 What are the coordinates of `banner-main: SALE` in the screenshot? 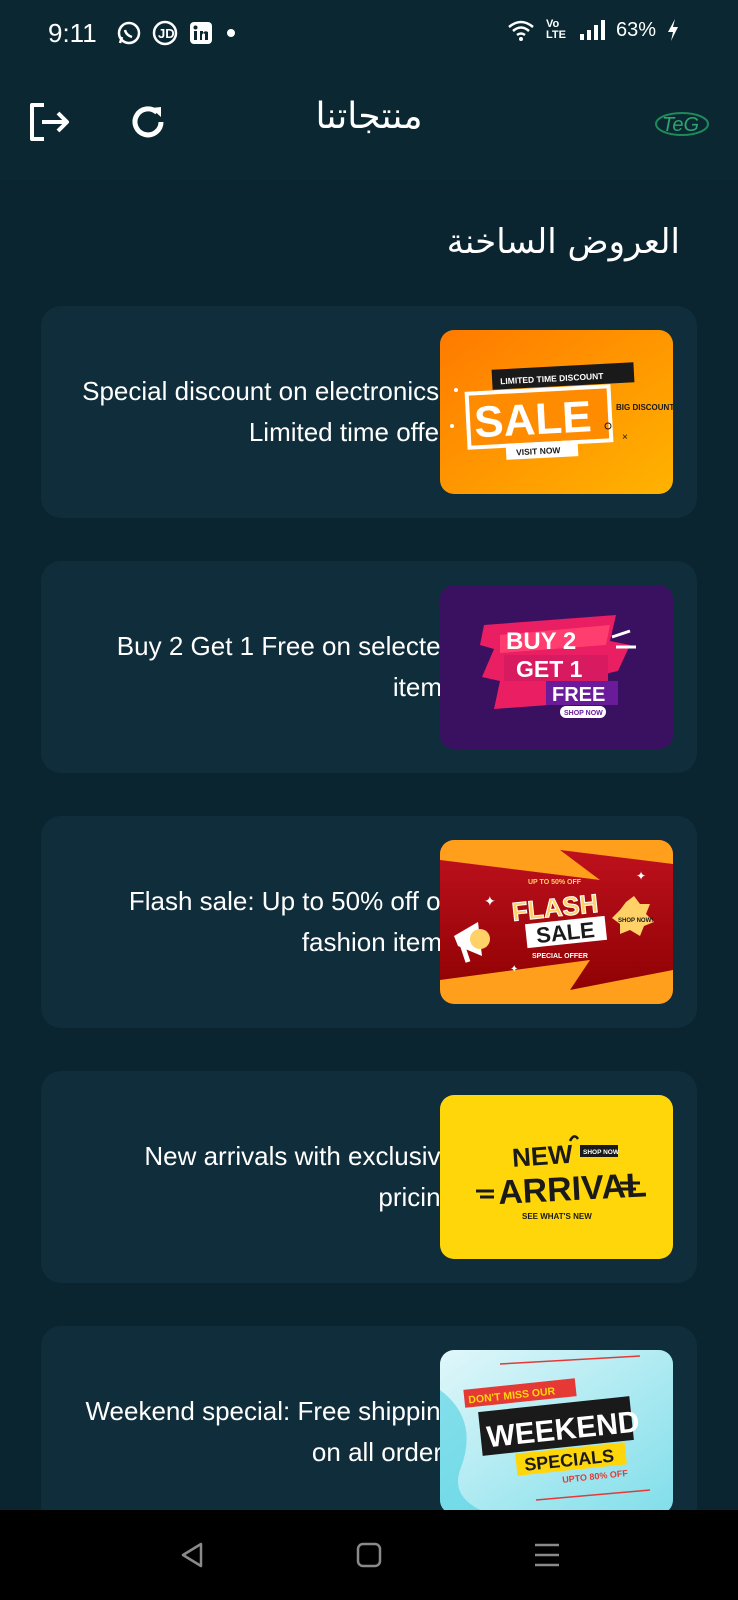 It's located at (533, 419).